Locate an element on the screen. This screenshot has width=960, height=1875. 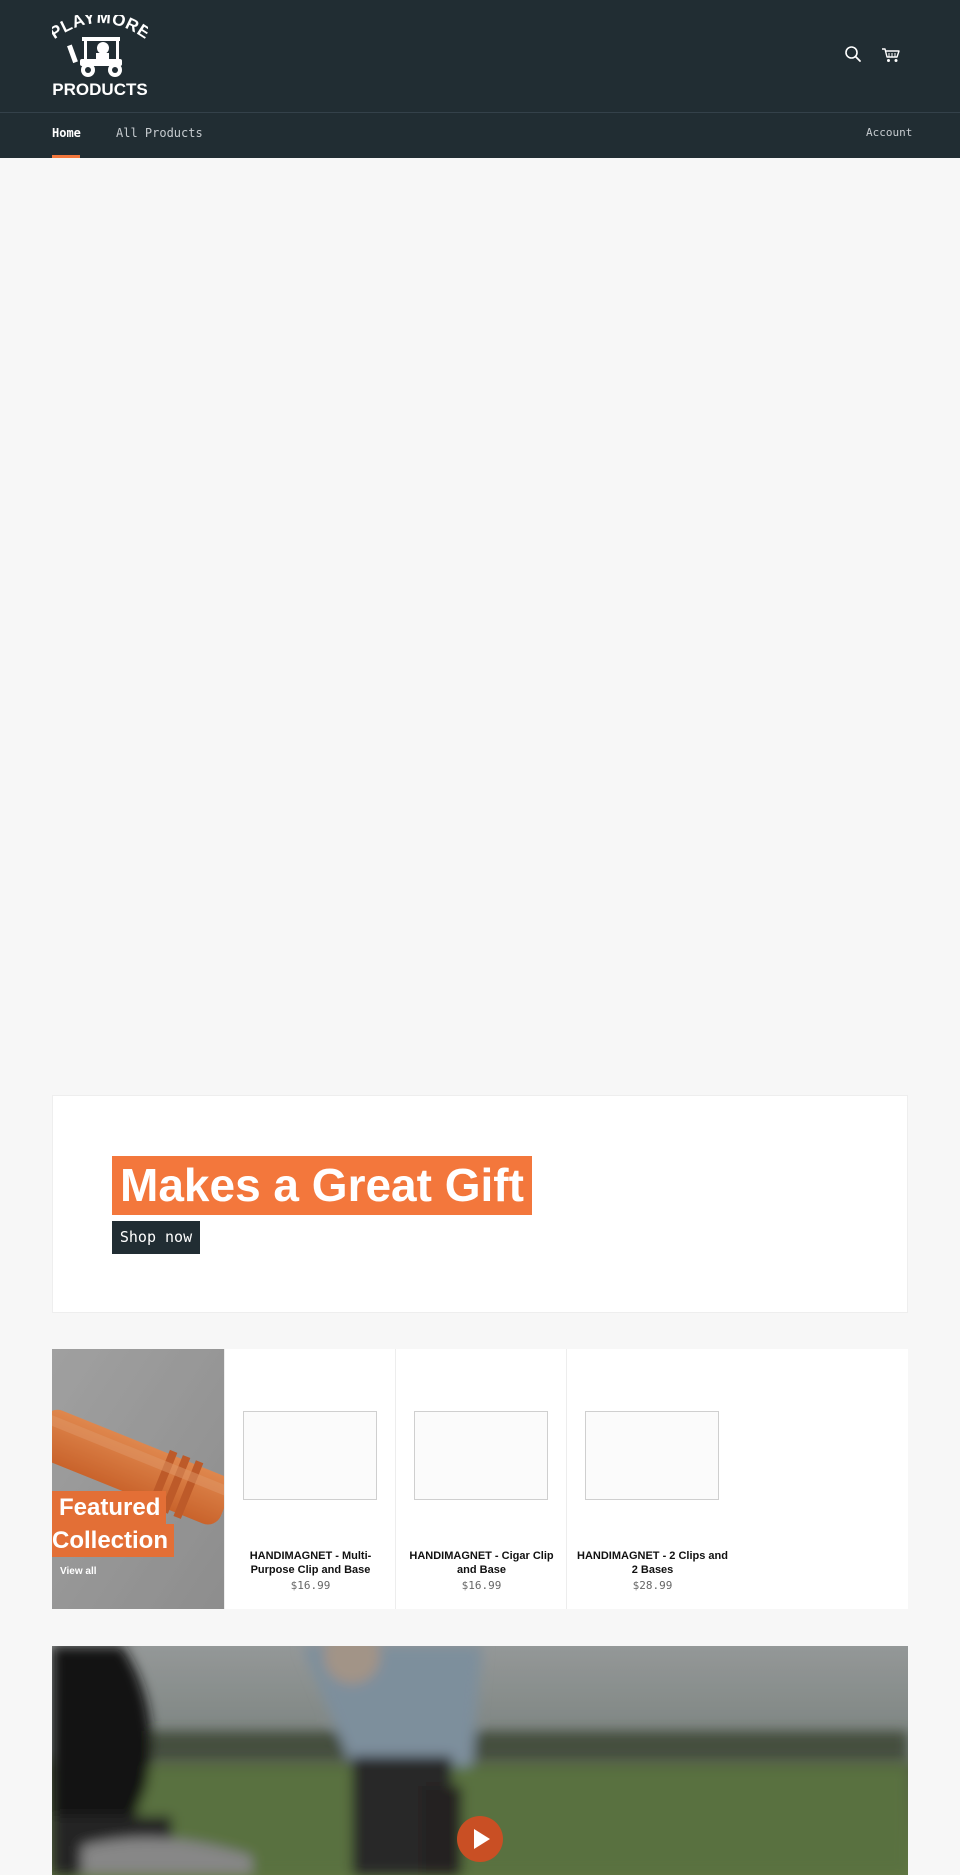
product-name: HANDIMAGNET - Cigar Clip and Base is located at coordinates (481, 1563).